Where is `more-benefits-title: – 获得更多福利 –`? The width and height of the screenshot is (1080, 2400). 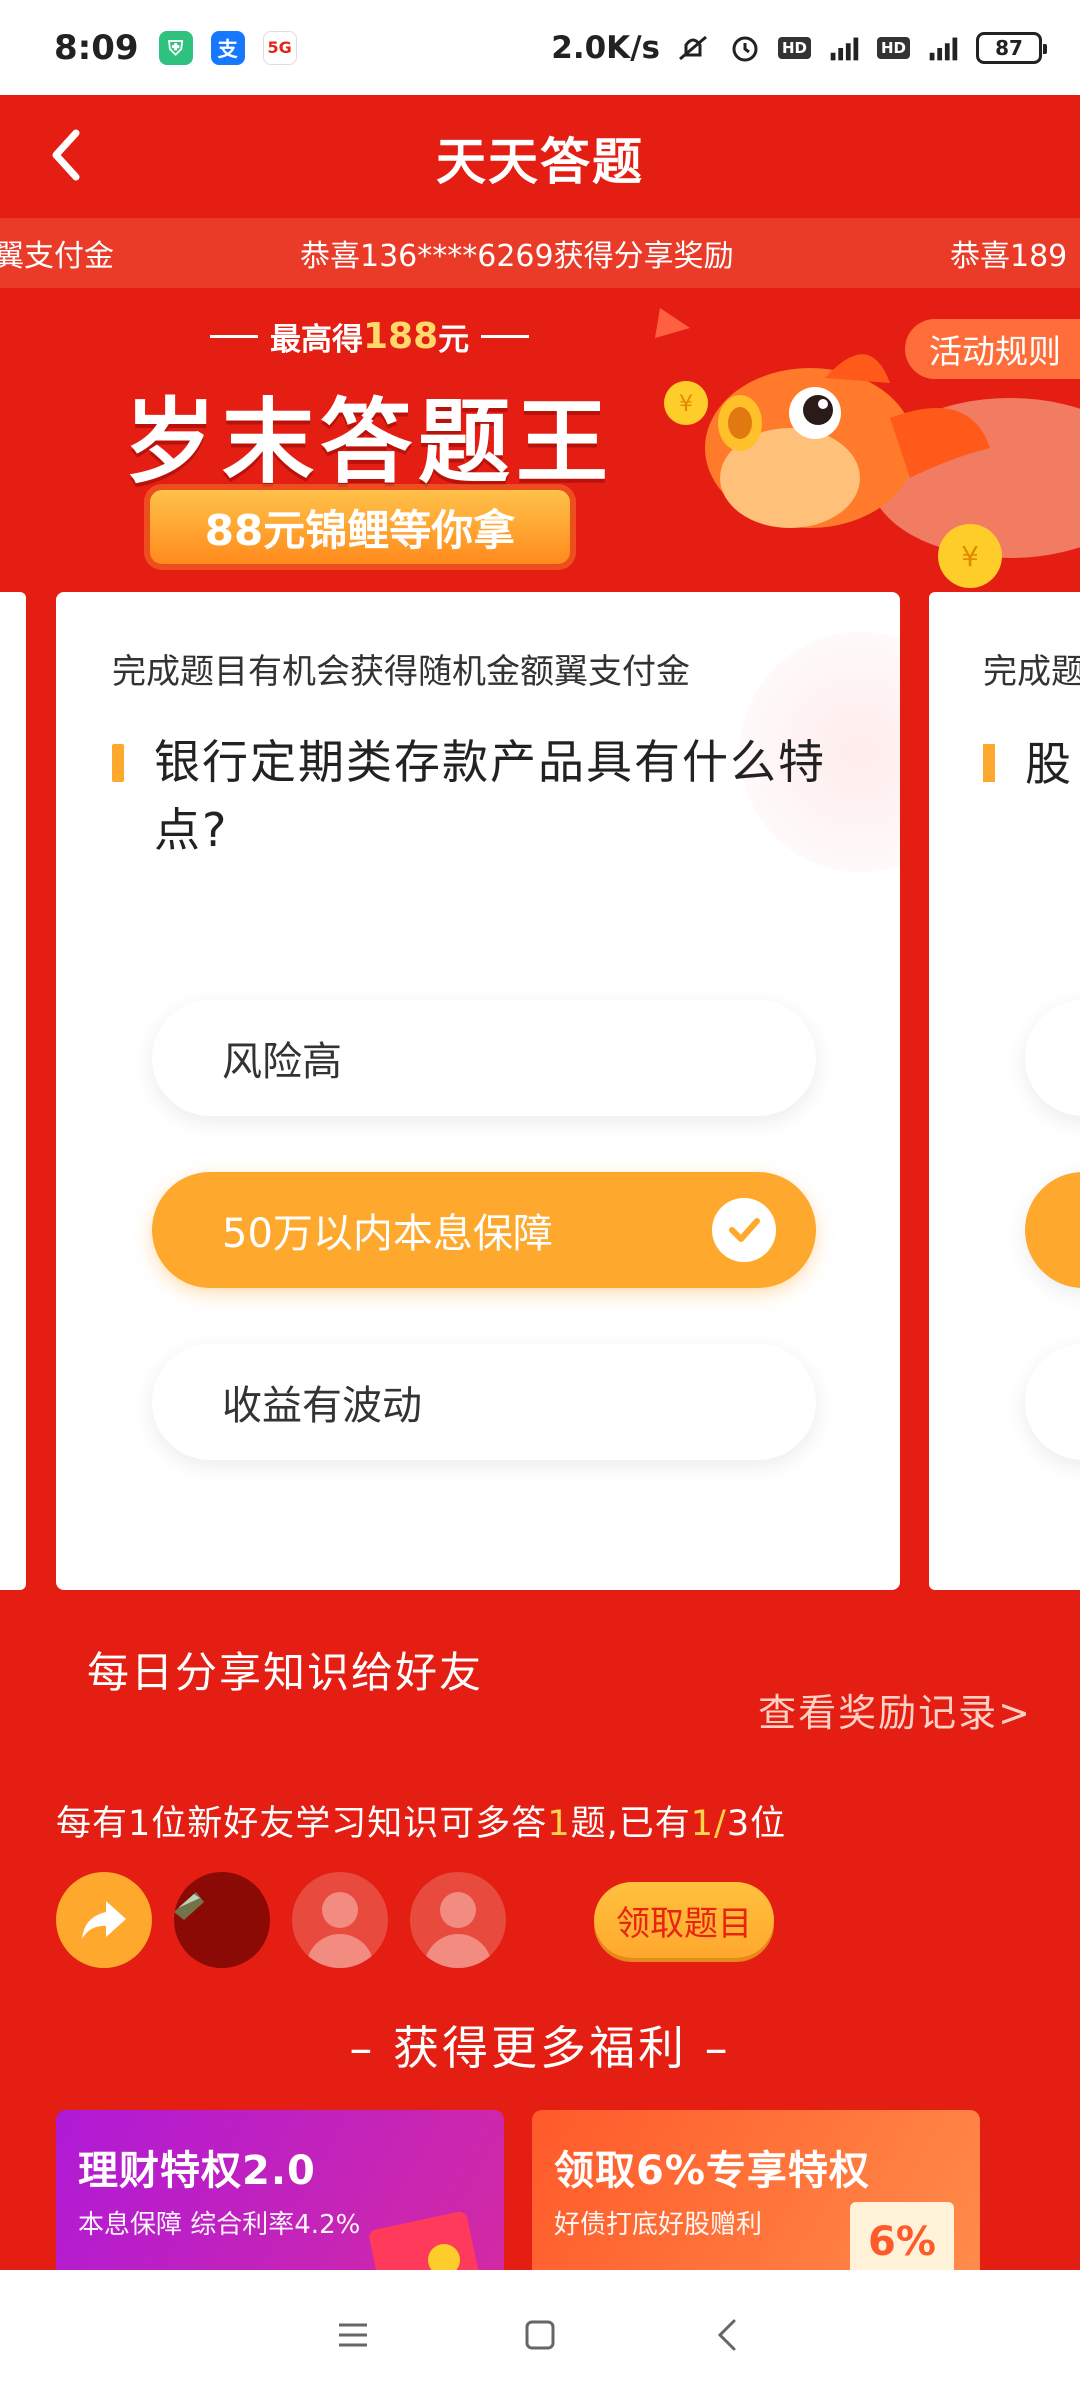
more-benefits-title: – 获得更多福利 – is located at coordinates (540, 2048).